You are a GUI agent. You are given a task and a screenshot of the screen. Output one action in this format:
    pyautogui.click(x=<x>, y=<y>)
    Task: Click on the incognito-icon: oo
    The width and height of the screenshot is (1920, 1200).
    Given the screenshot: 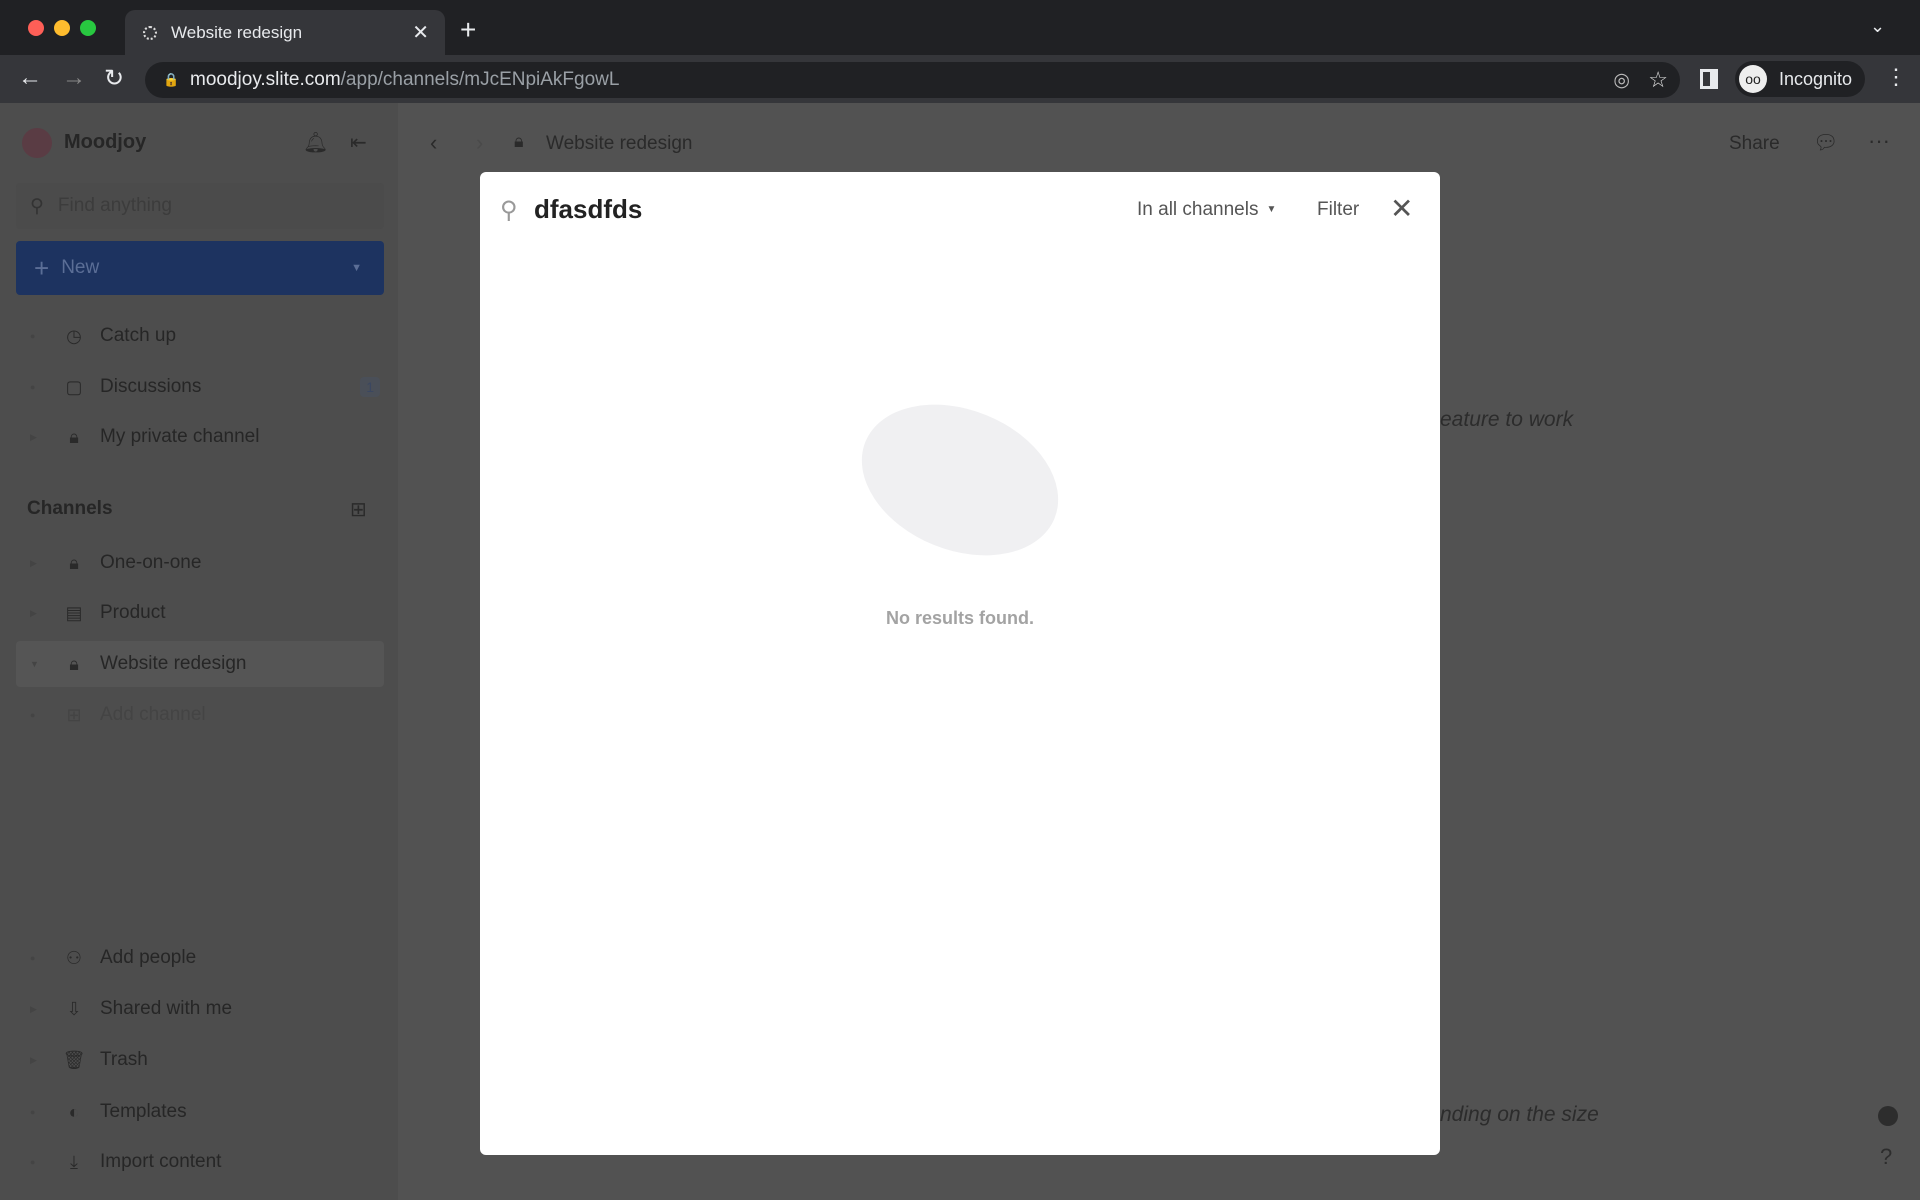 What is the action you would take?
    pyautogui.click(x=1753, y=79)
    